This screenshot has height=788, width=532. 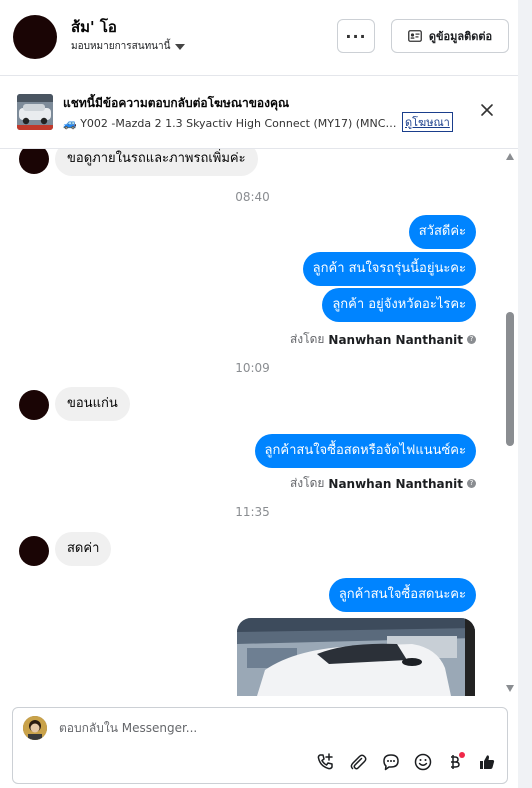 I want to click on view-contact-label: ดูข้อมูลติดต่อ, so click(x=460, y=36).